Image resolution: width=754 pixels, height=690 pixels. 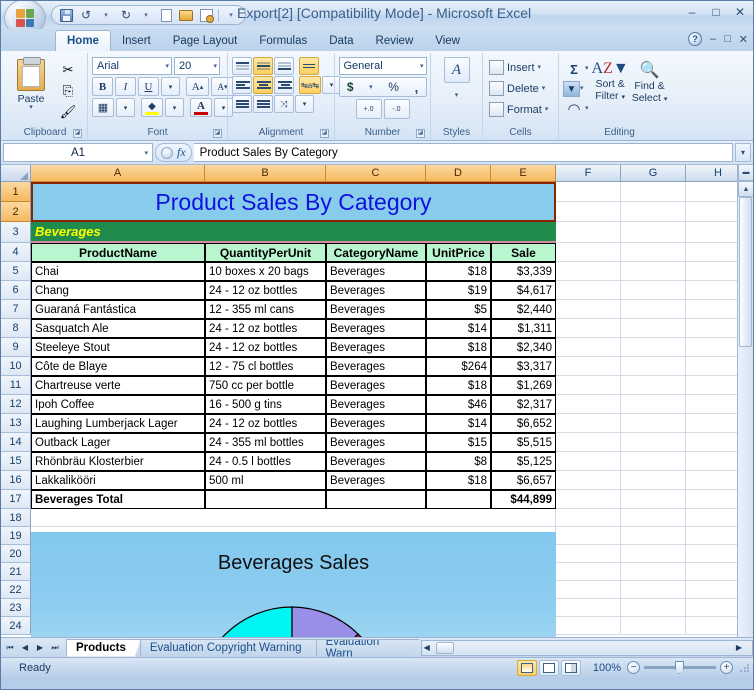 I want to click on cell-productname: Lakkalikööri, so click(x=118, y=480).